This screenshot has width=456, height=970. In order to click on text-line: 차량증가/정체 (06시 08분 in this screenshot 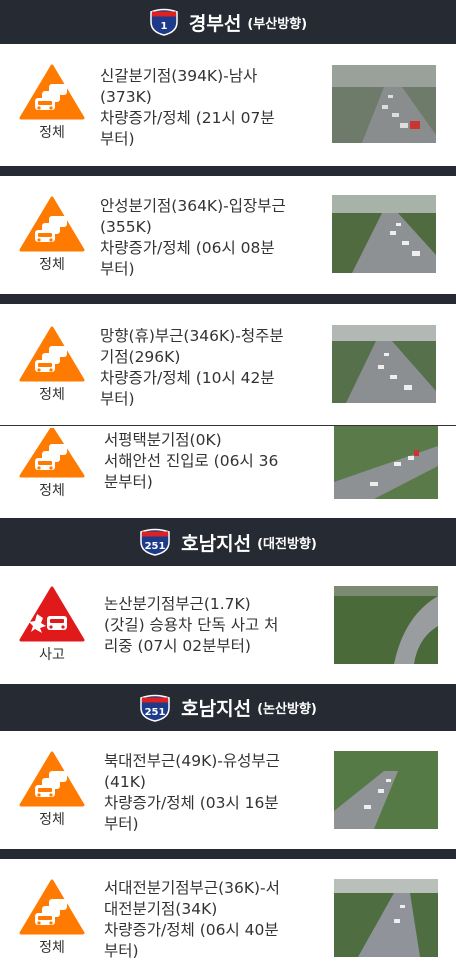, I will do `click(187, 248)`.